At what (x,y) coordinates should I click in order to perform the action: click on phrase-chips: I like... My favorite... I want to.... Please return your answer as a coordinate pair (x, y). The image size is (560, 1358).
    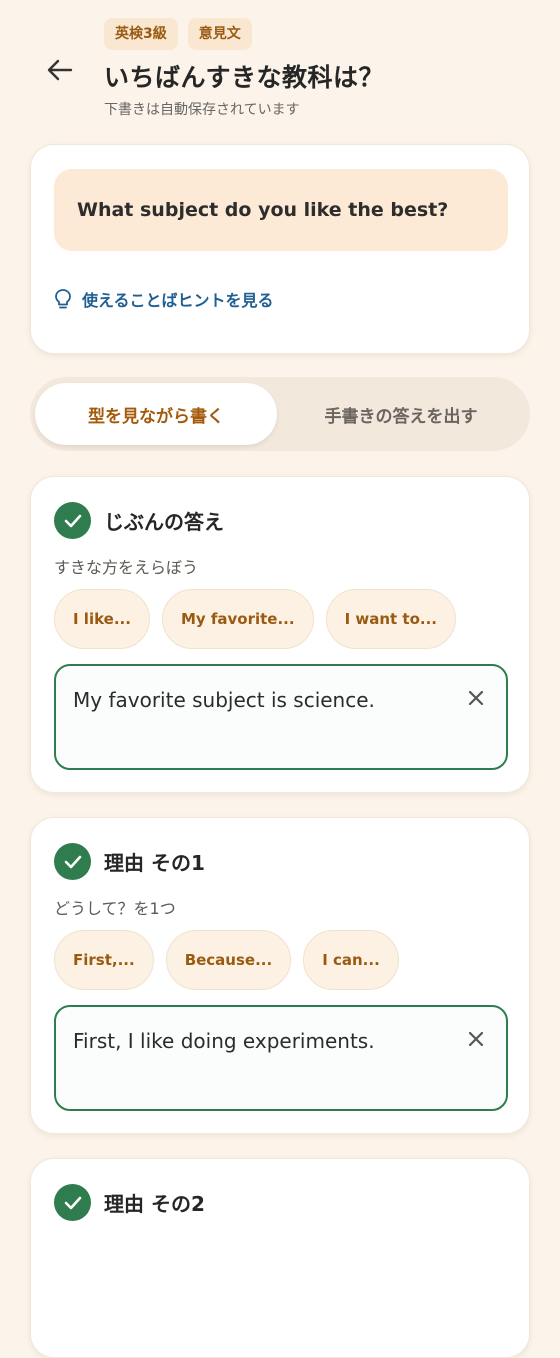
    Looking at the image, I should click on (255, 619).